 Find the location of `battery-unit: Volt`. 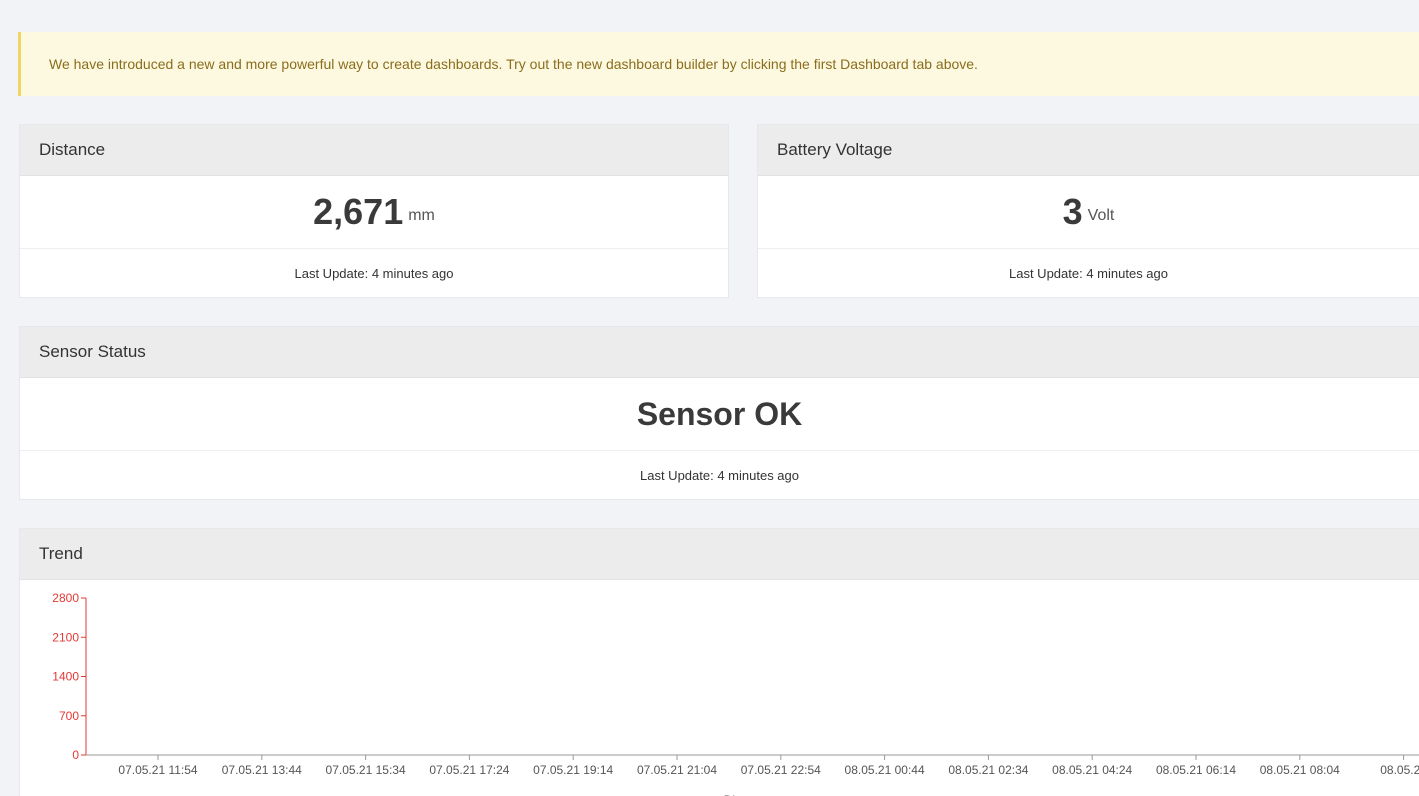

battery-unit: Volt is located at coordinates (1101, 215).